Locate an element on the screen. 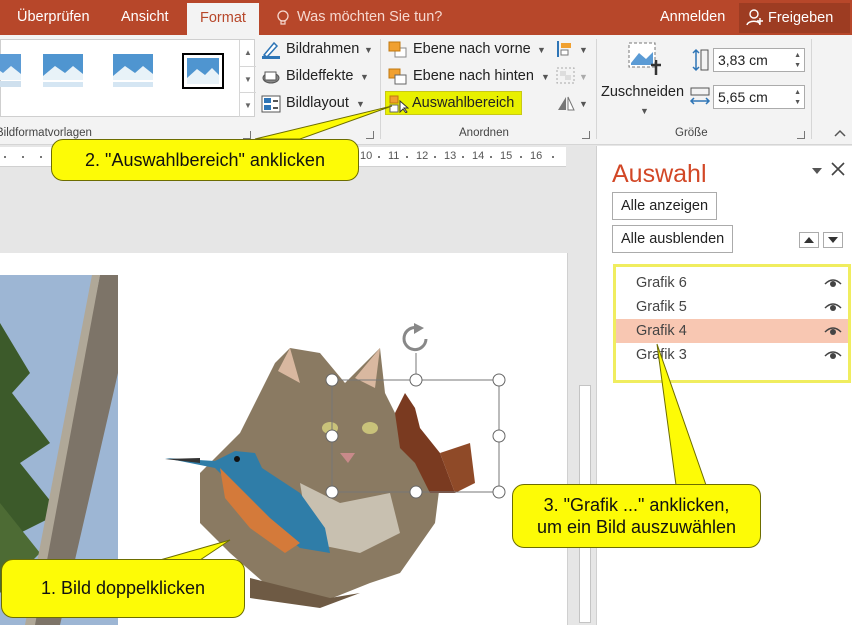 This screenshot has width=852, height=625. lightbulb-icon is located at coordinates (283, 17).